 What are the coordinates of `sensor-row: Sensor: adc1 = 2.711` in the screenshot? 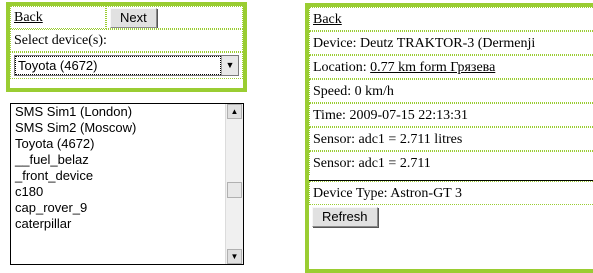 It's located at (451, 163).